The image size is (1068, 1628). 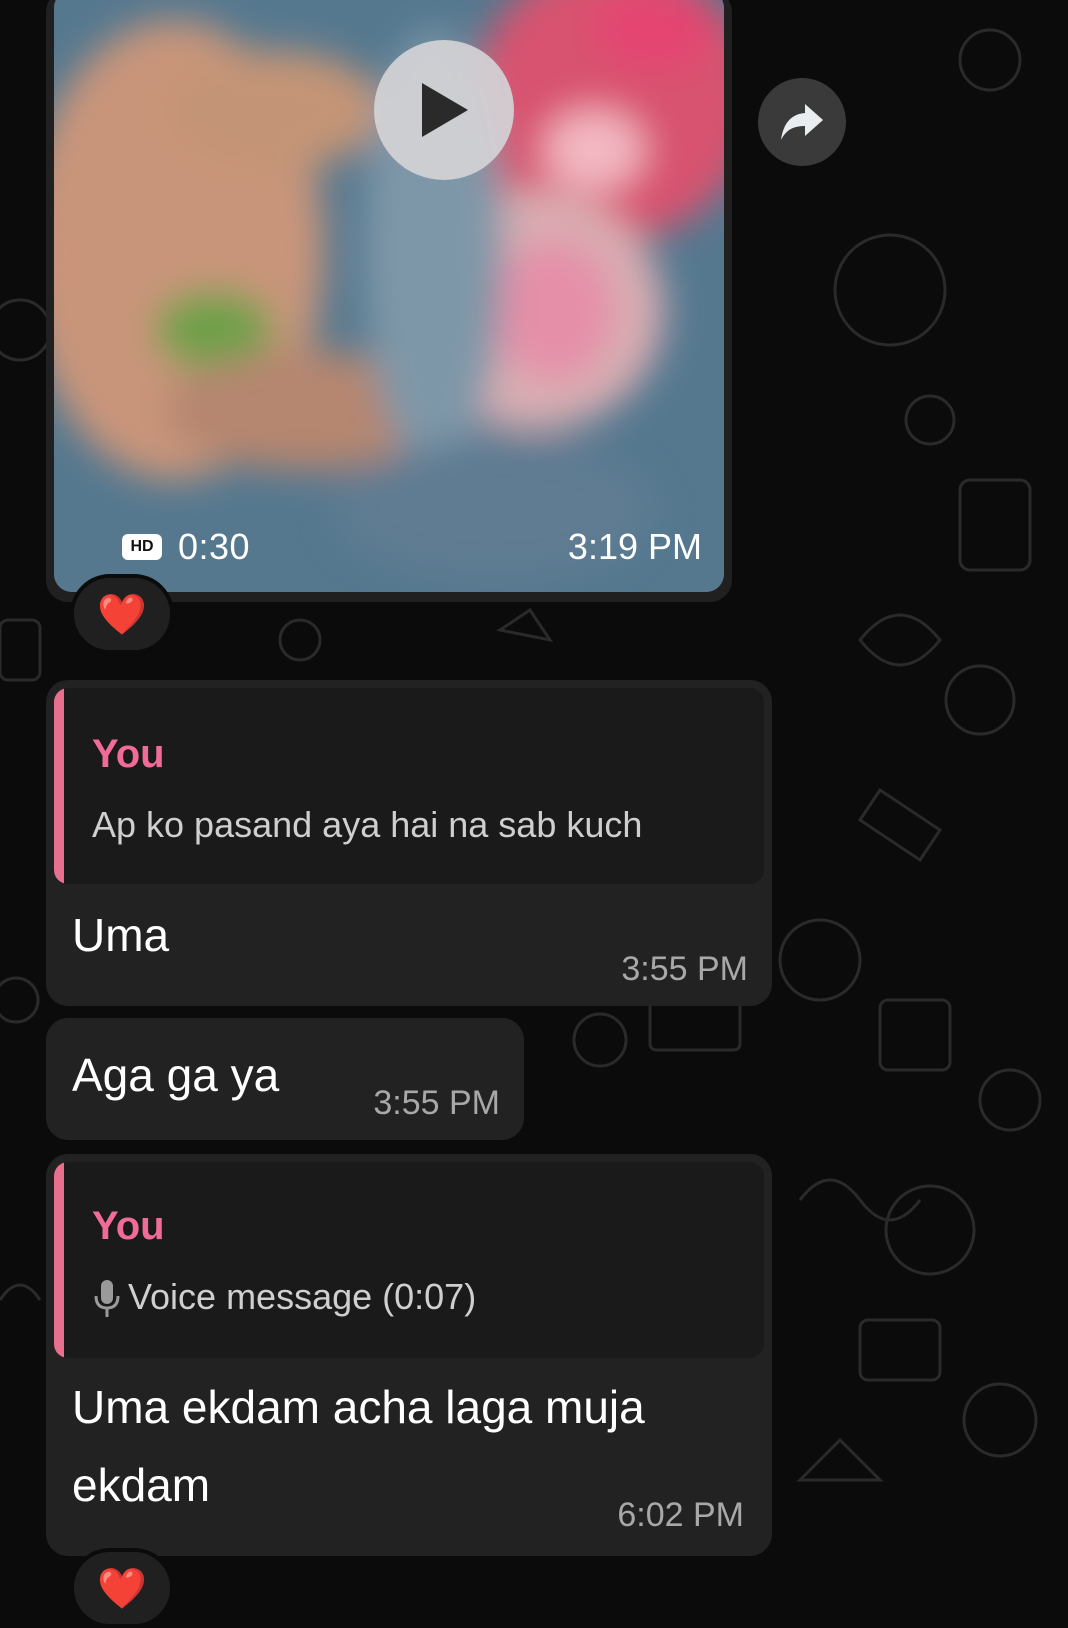 What do you see at coordinates (121, 935) in the screenshot?
I see `message-text: Uma` at bounding box center [121, 935].